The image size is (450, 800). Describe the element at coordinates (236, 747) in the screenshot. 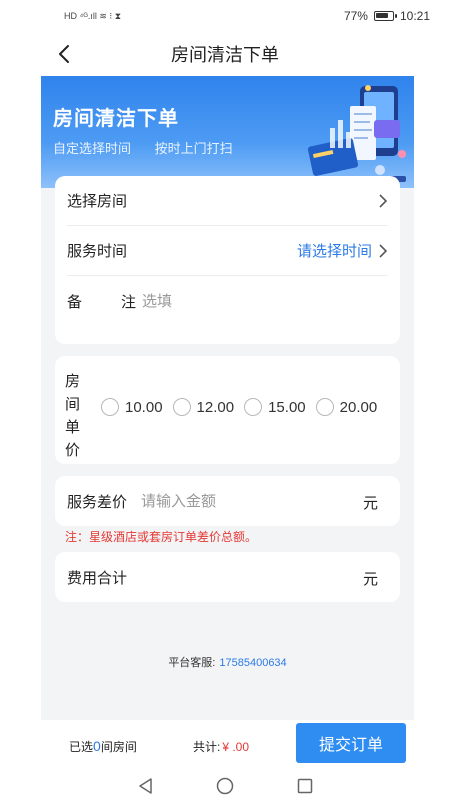

I see `total-amount: ¥ .00` at that location.